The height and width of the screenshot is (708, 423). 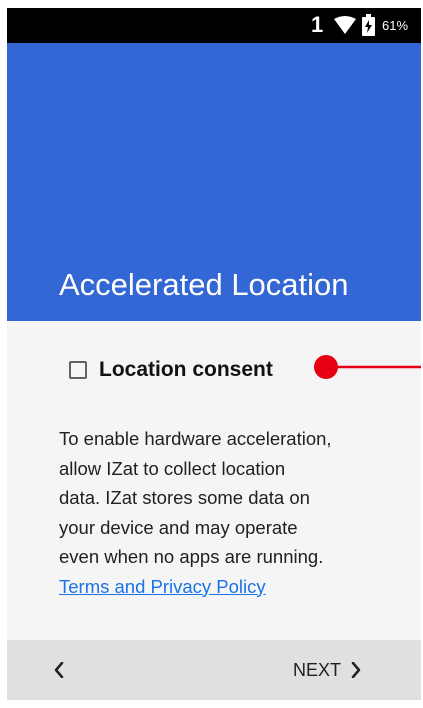 I want to click on back-button, so click(x=59, y=670).